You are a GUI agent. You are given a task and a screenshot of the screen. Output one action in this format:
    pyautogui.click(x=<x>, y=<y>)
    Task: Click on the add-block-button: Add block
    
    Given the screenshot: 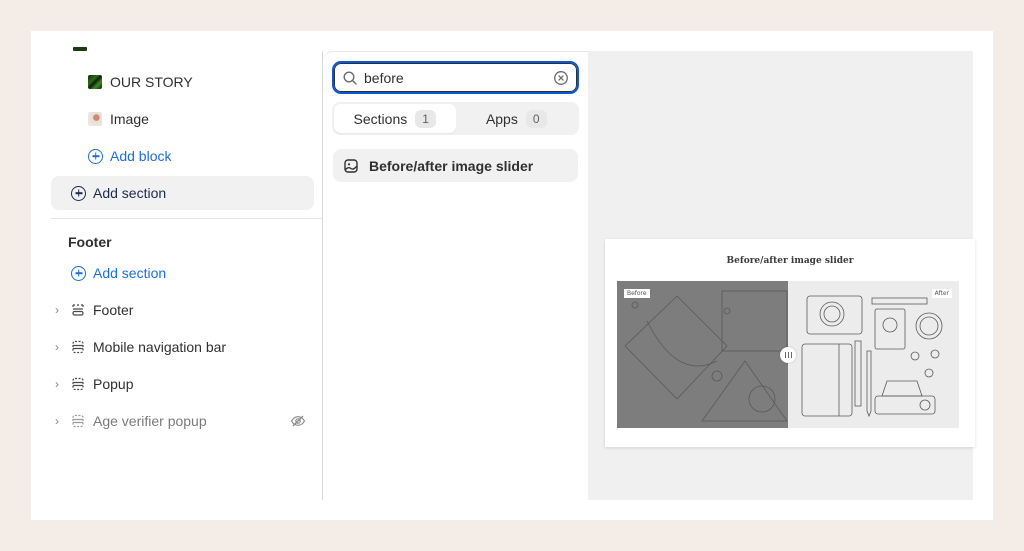 What is the action you would take?
    pyautogui.click(x=172, y=156)
    